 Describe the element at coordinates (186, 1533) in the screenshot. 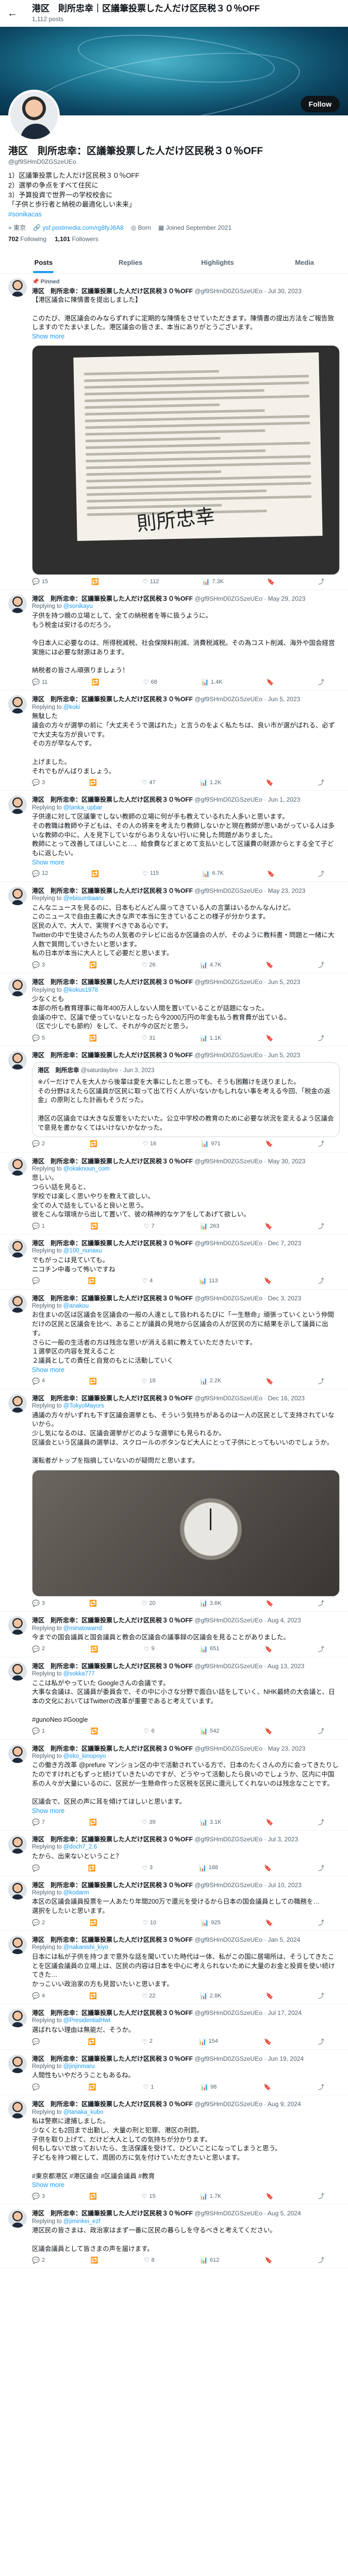

I see `tweet-image` at that location.